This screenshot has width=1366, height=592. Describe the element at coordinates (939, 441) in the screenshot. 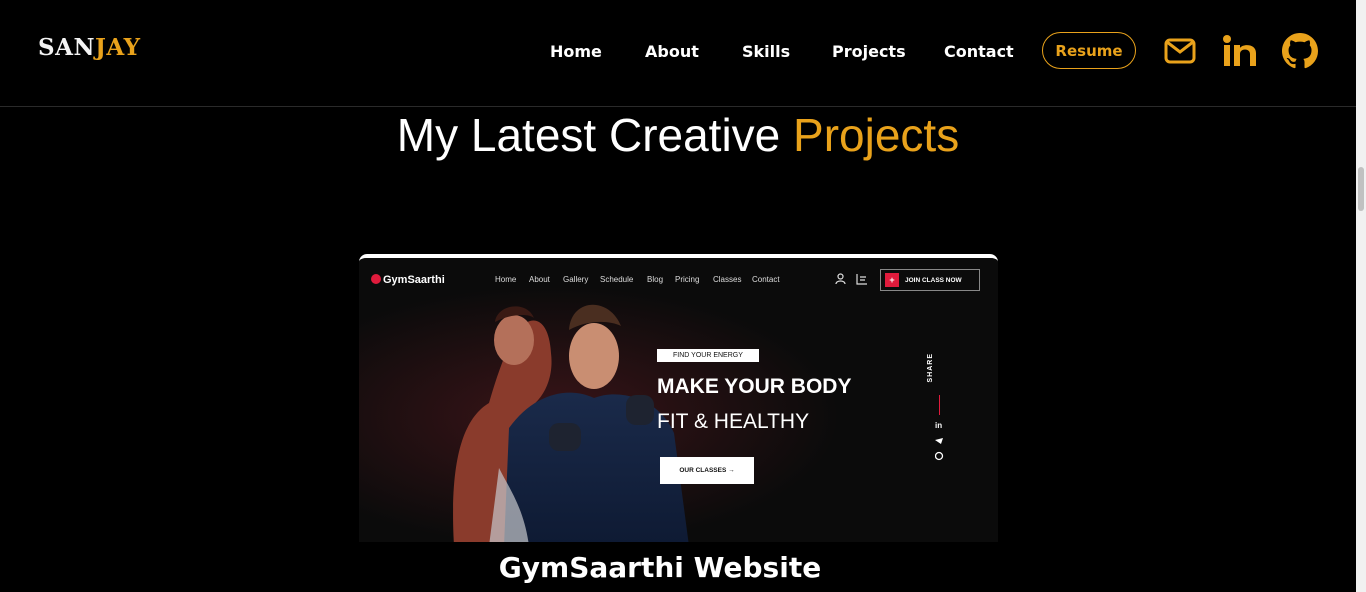

I see `preview-social-icons: in` at that location.